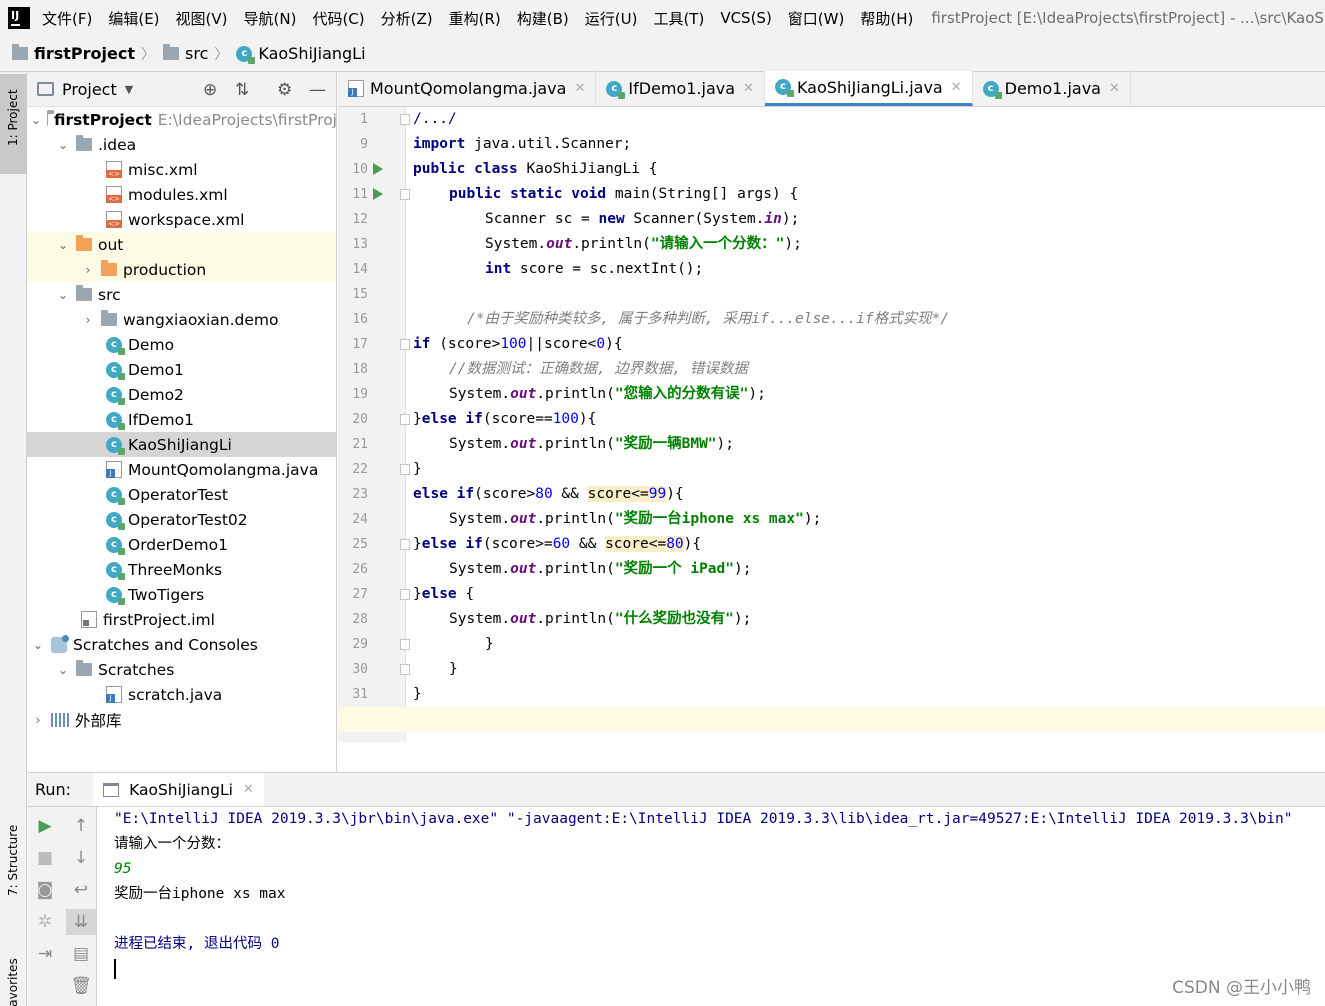  What do you see at coordinates (378, 194) in the screenshot?
I see `run-main-icon` at bounding box center [378, 194].